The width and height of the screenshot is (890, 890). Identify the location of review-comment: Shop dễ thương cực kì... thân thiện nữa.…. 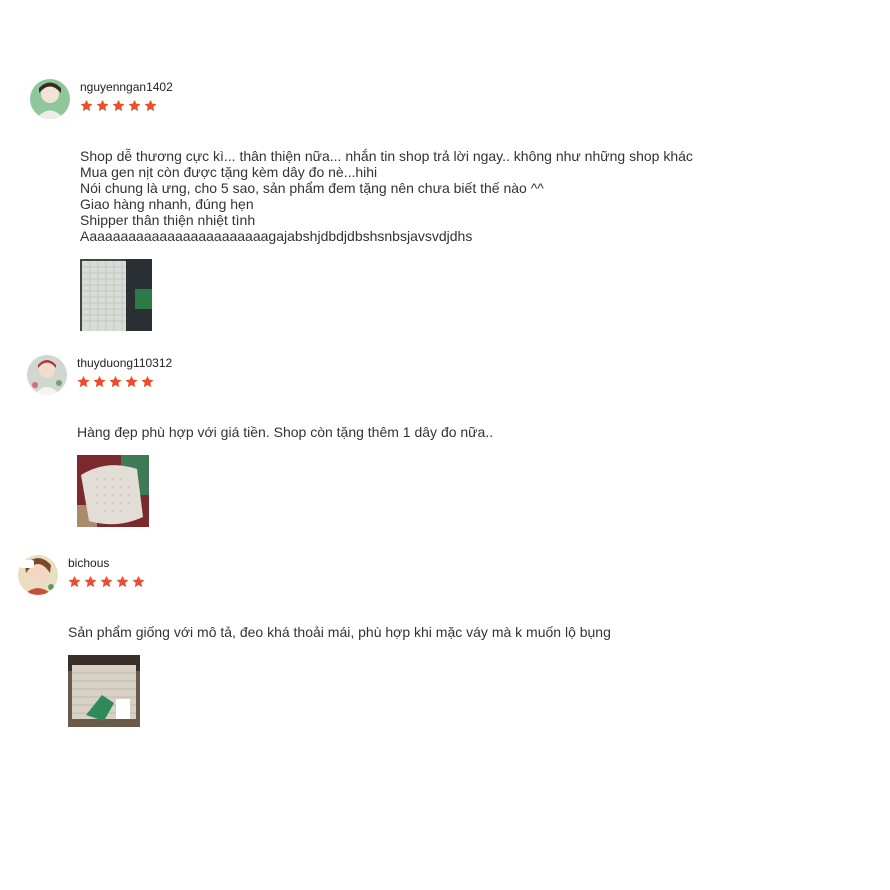
(386, 196).